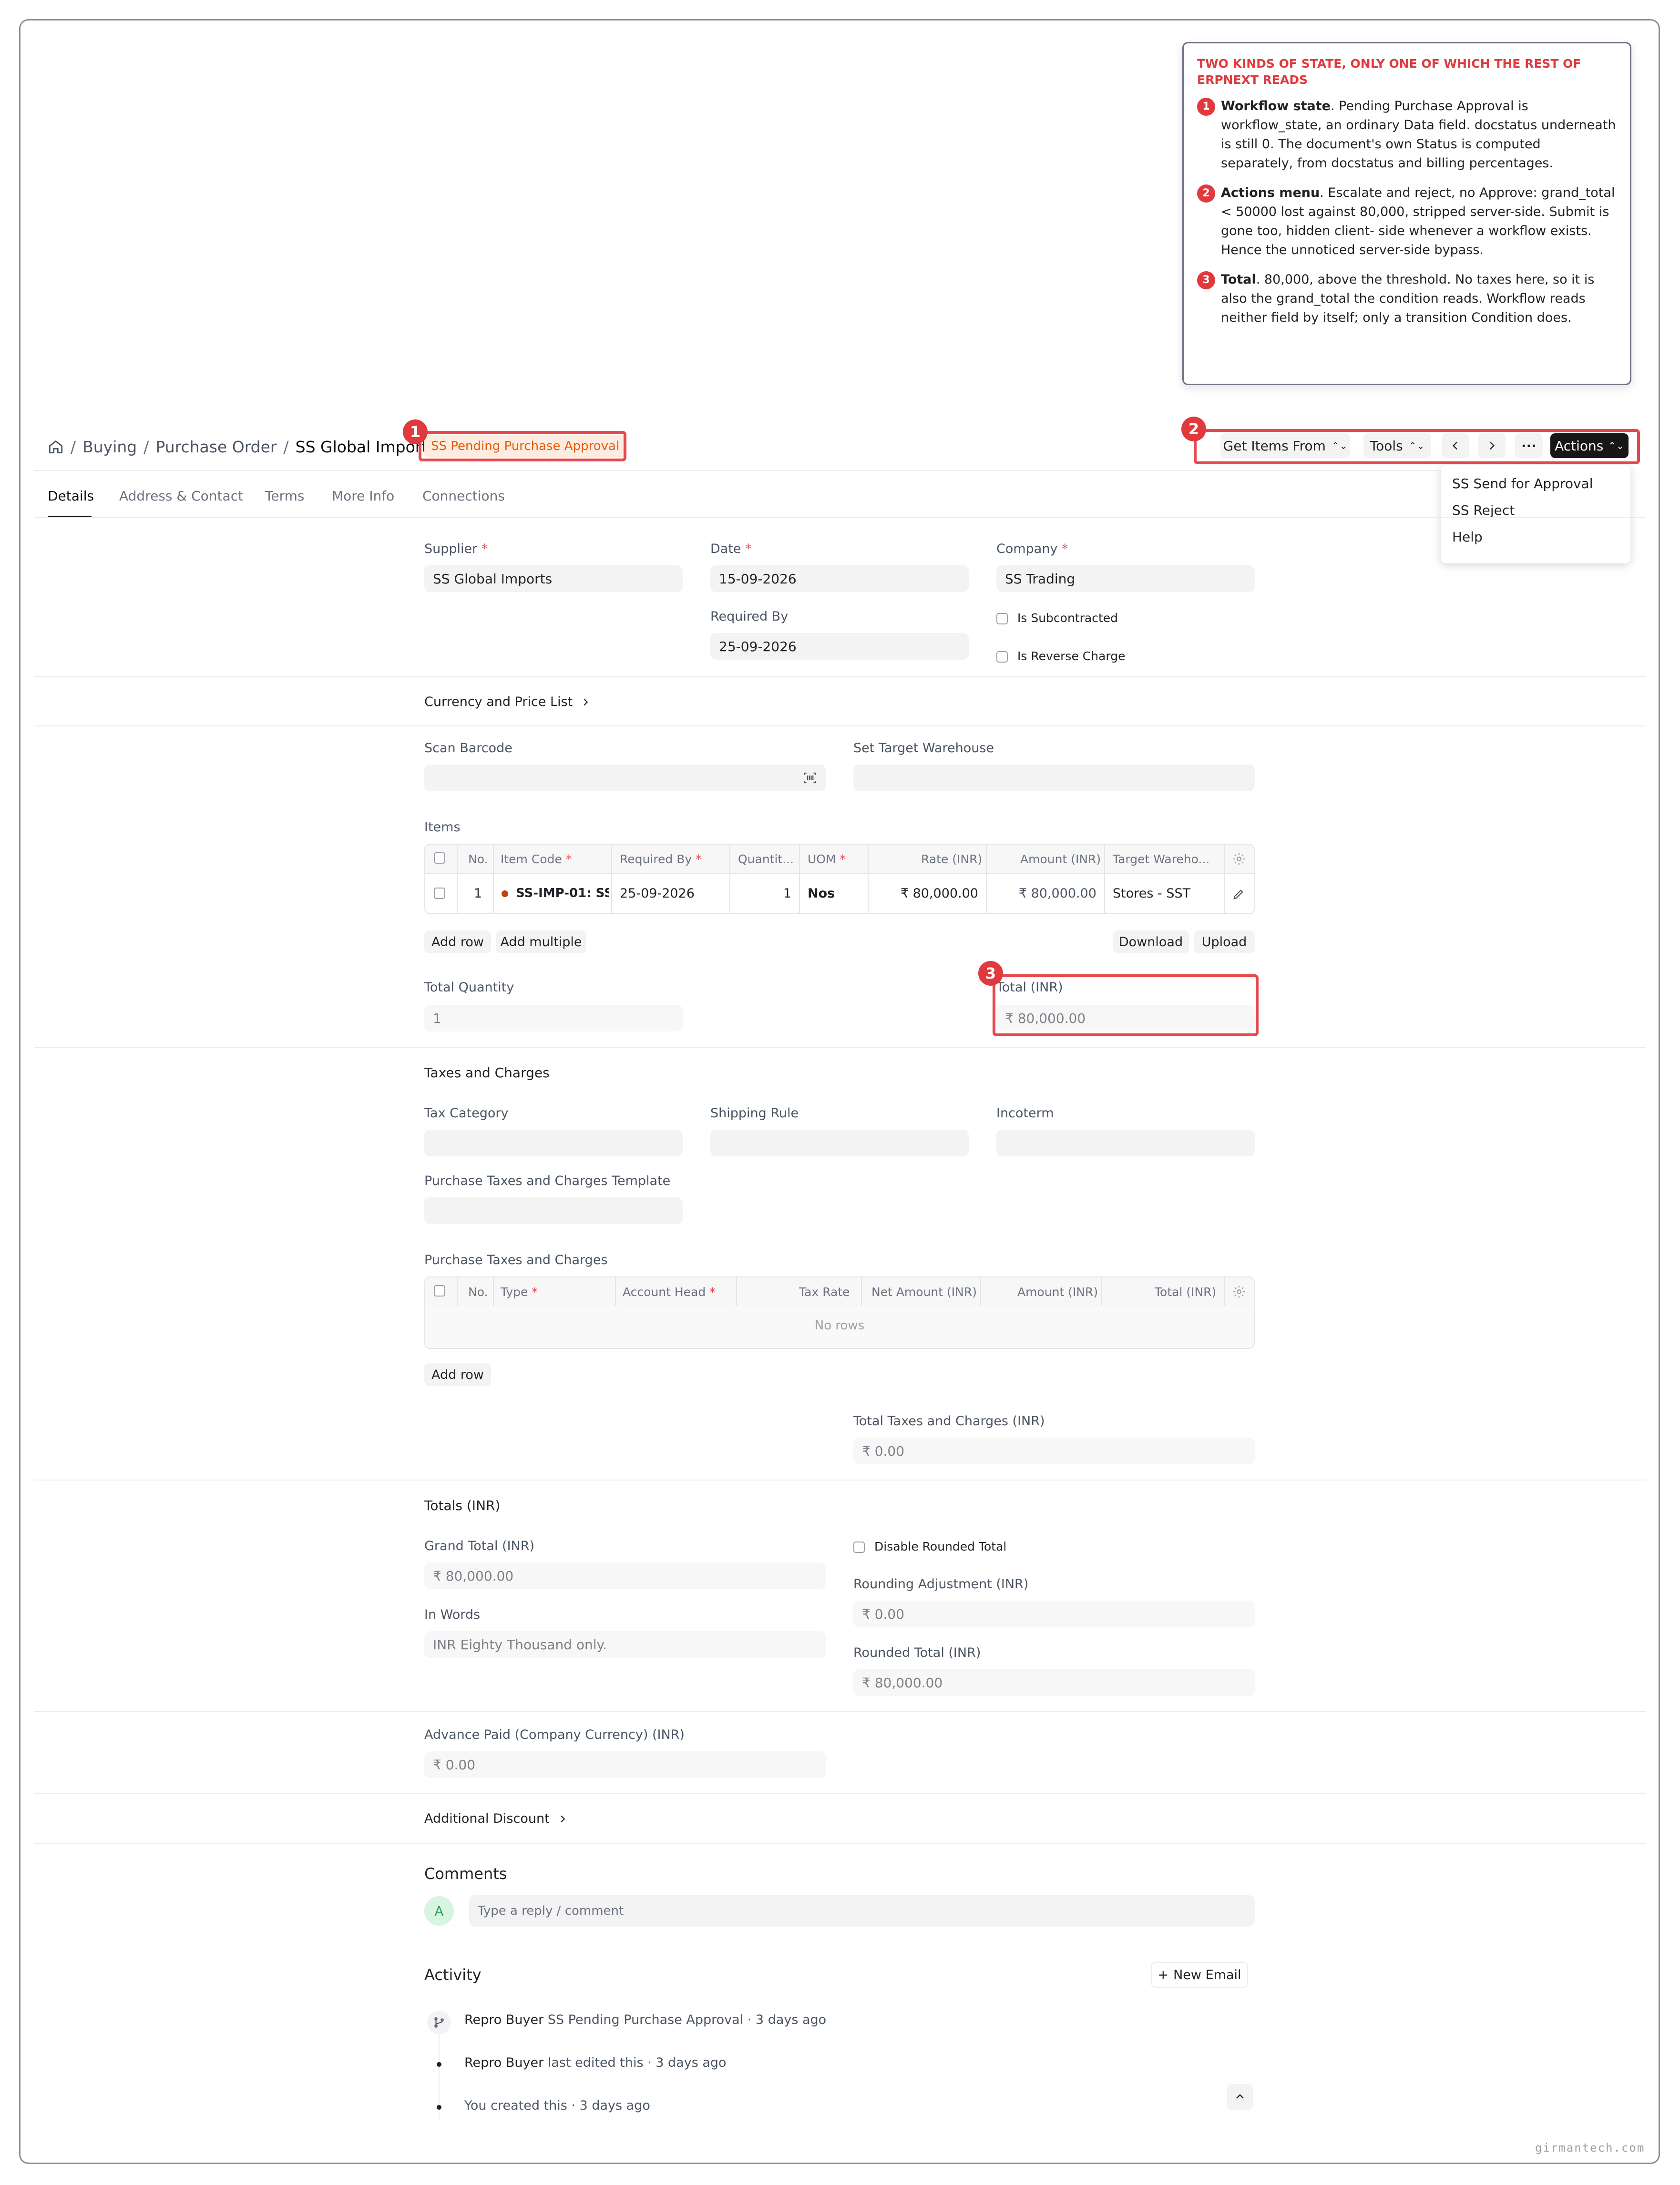  I want to click on grand-total-field: ₹ 80,000.00, so click(625, 1575).